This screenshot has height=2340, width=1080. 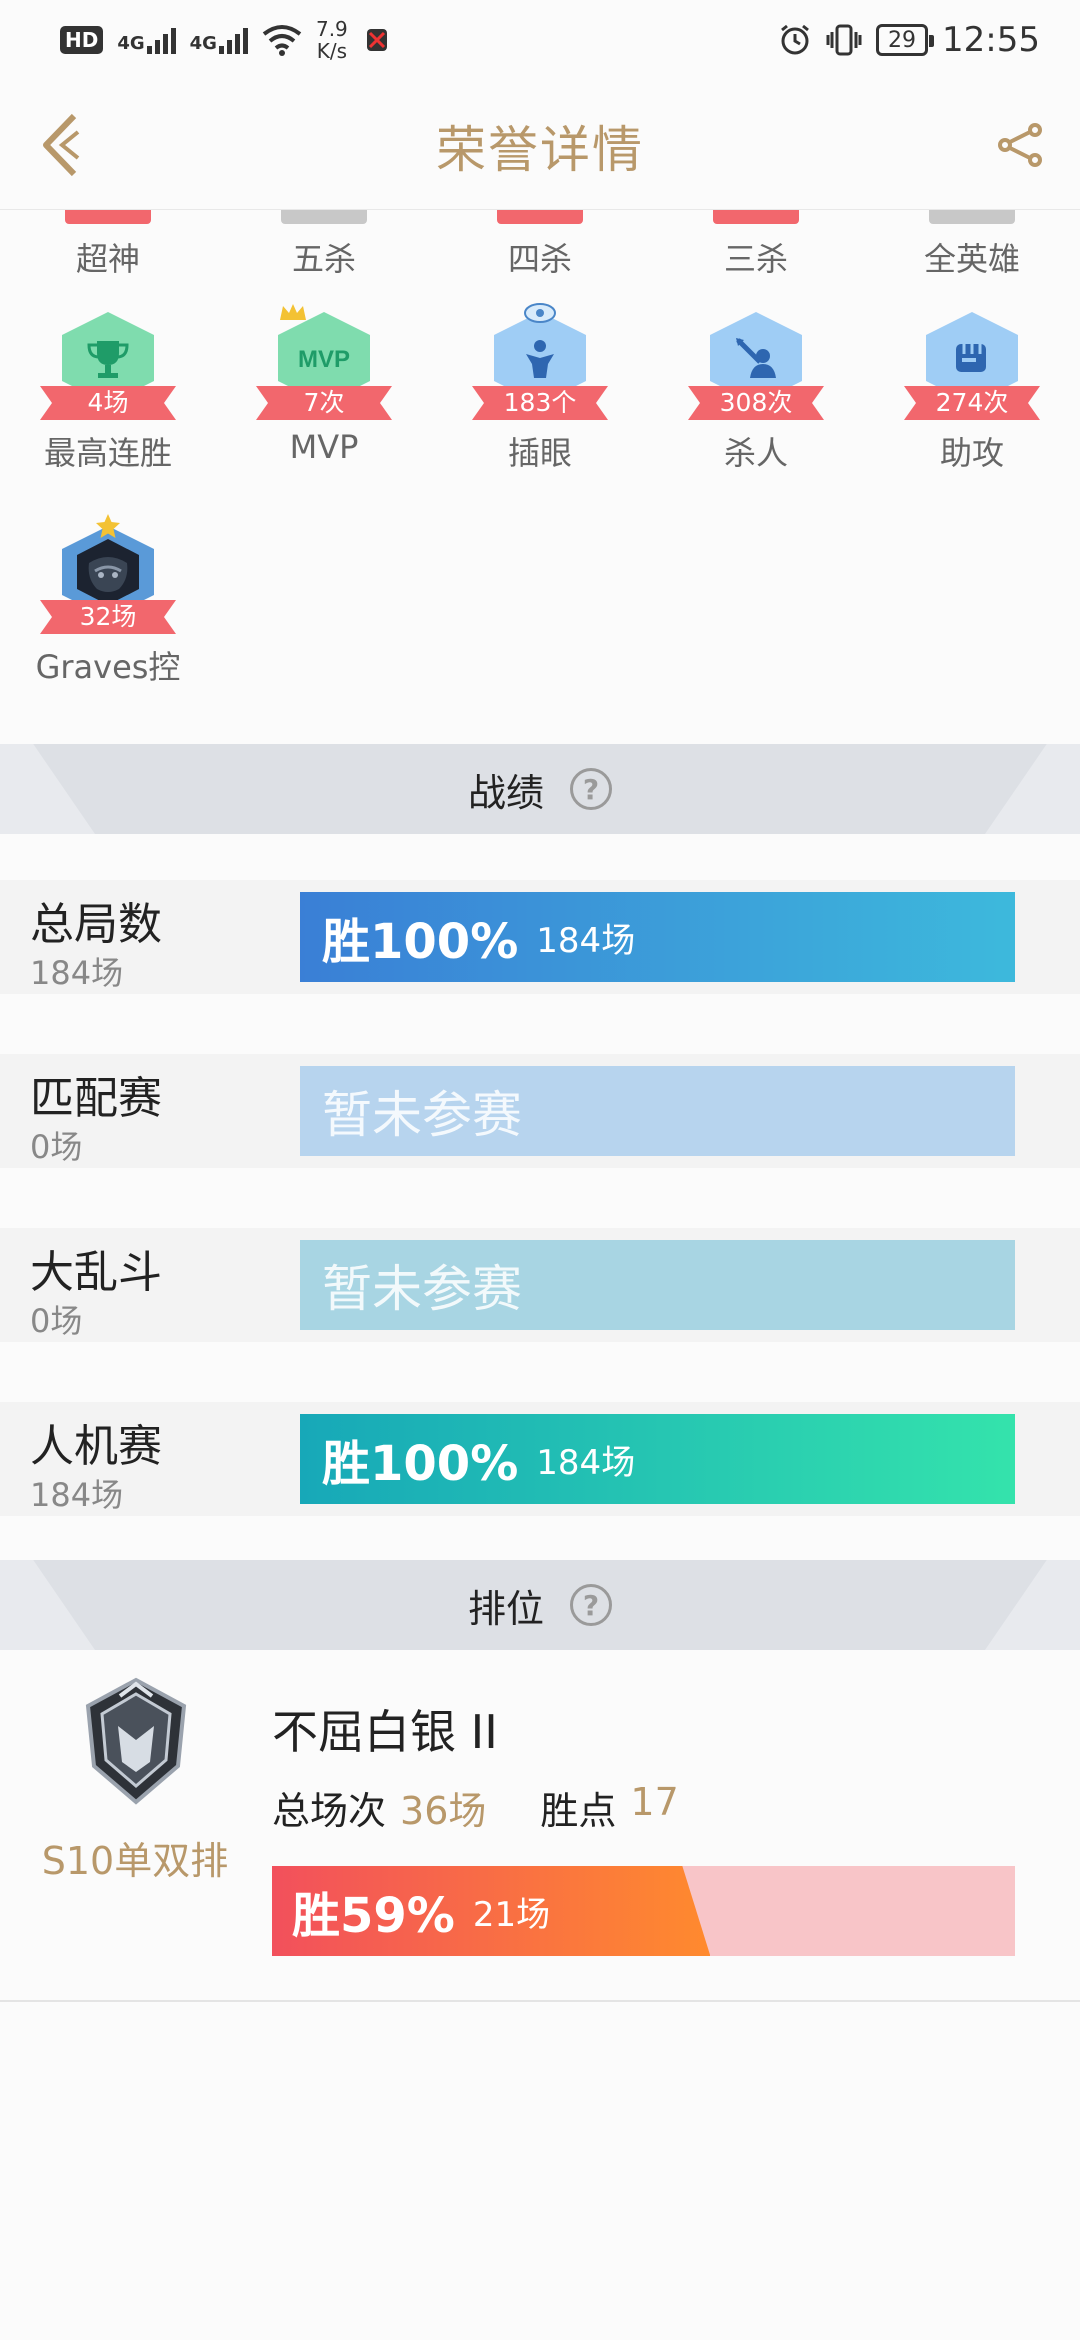 I want to click on stat-row-total: 总局数 184场 胜100% 184场, so click(x=540, y=937).